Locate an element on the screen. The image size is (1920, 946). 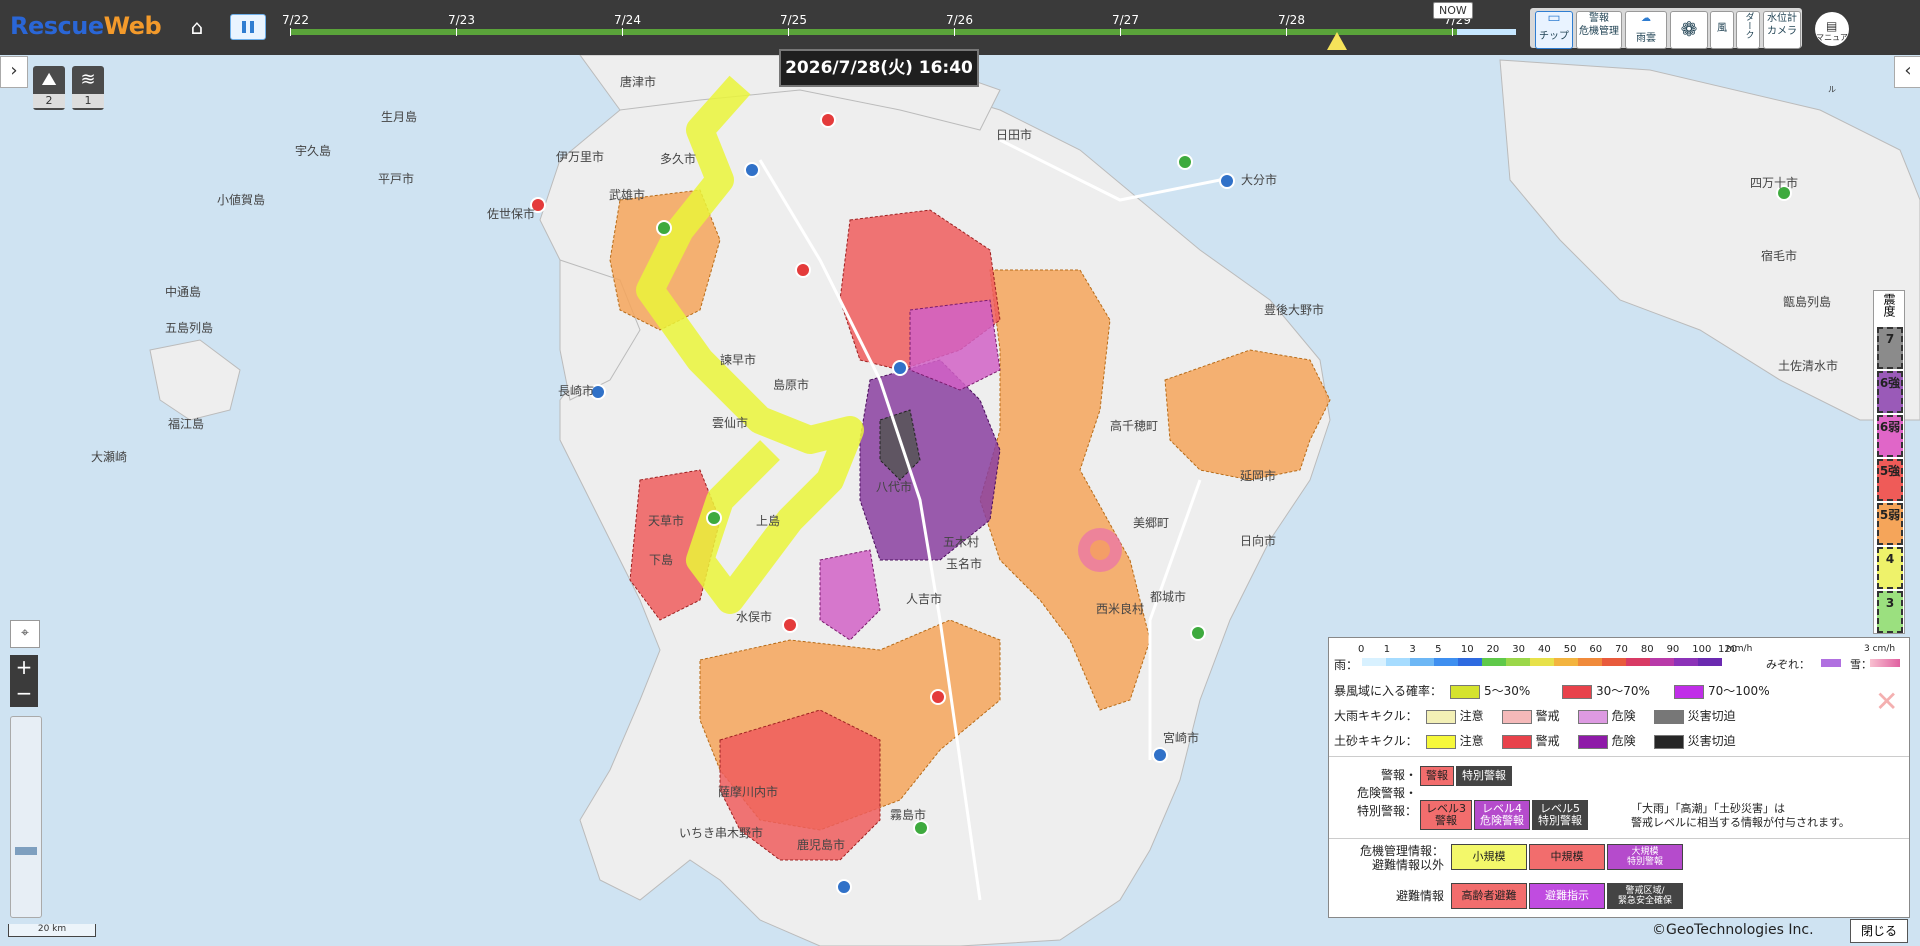
timeline-date-label: 7/26 is located at coordinates (959, 20).